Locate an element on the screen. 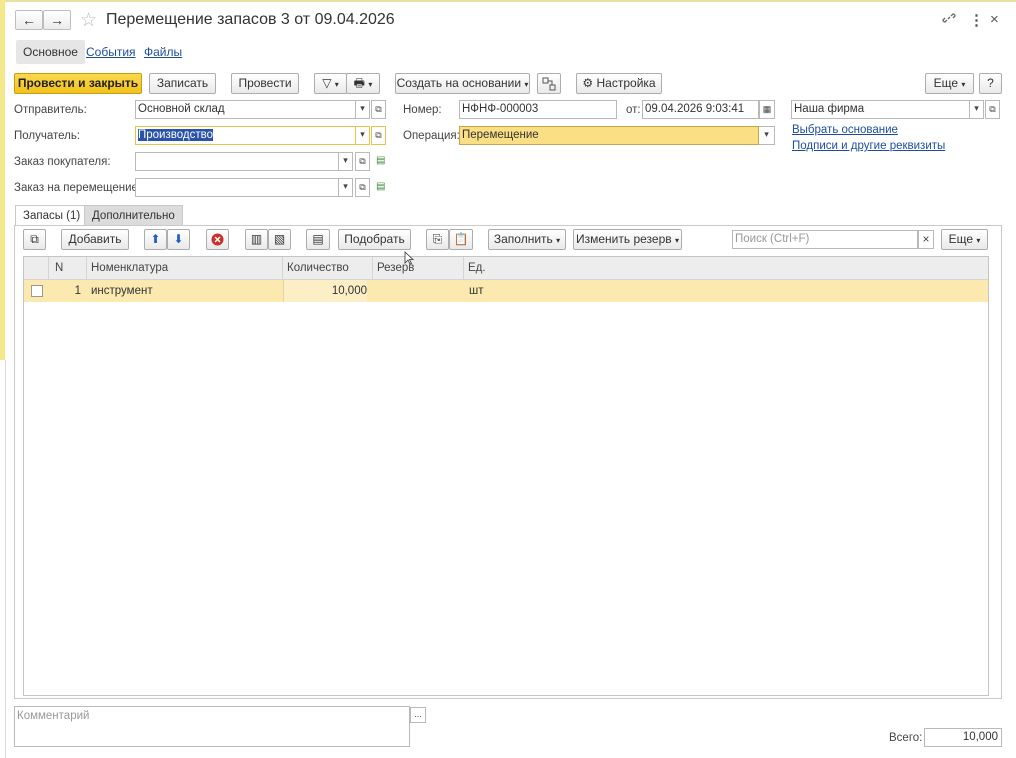 The width and height of the screenshot is (1016, 758). arrow-up-icon: ⬆ is located at coordinates (155, 239).